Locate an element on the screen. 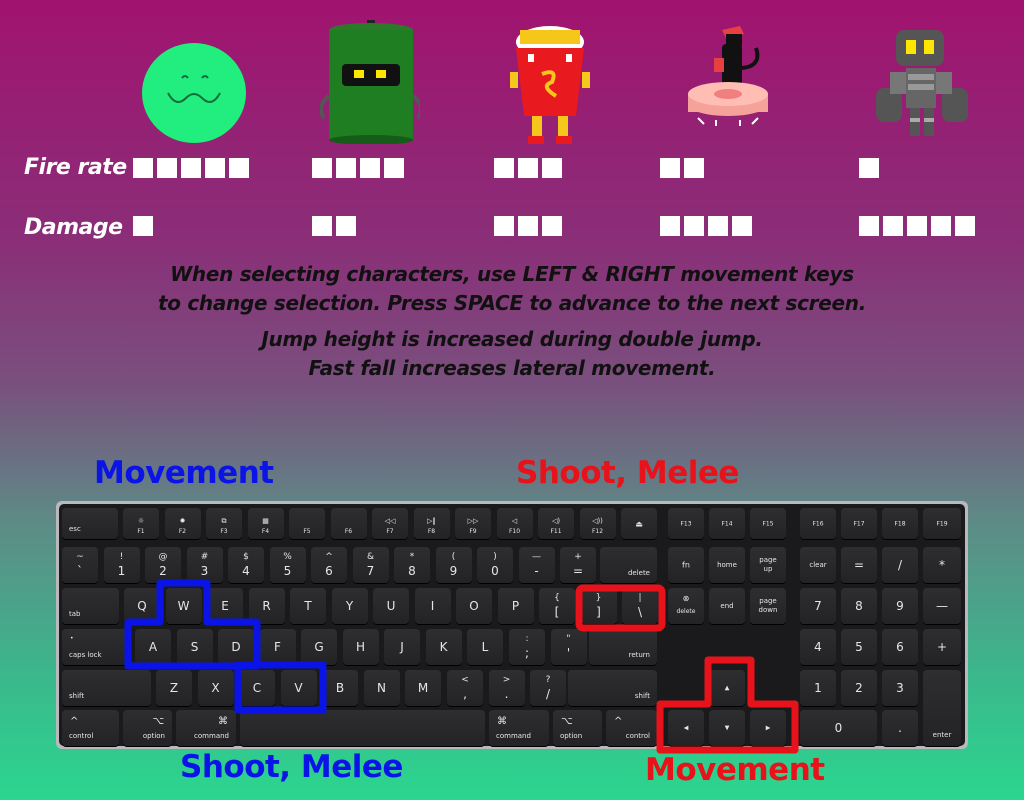  key-3: #3 is located at coordinates (204, 565).